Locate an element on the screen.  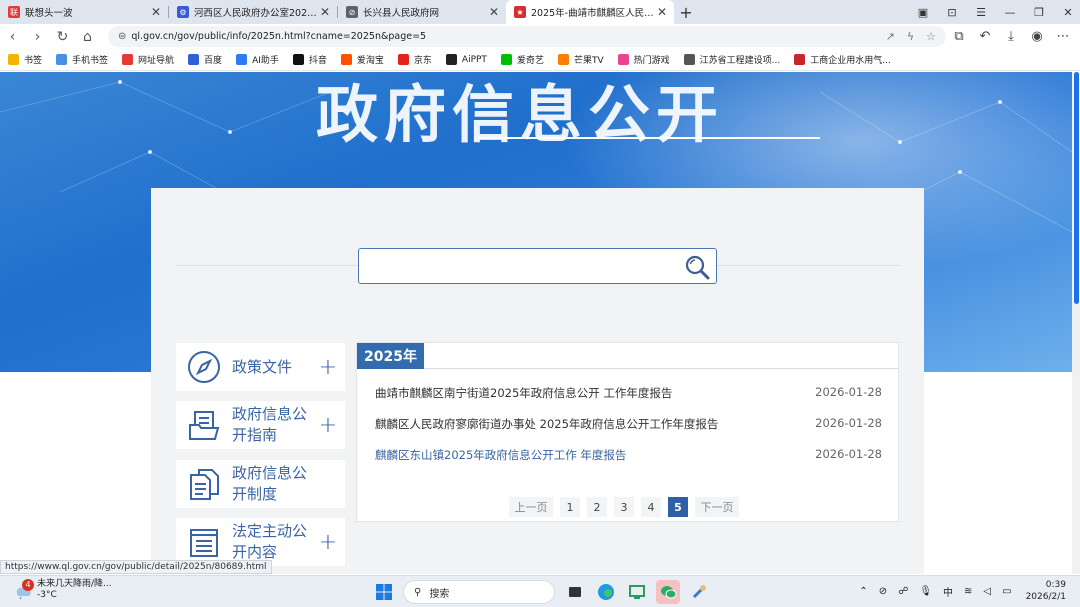
home-icon: ⌂ is located at coordinates (87, 37).